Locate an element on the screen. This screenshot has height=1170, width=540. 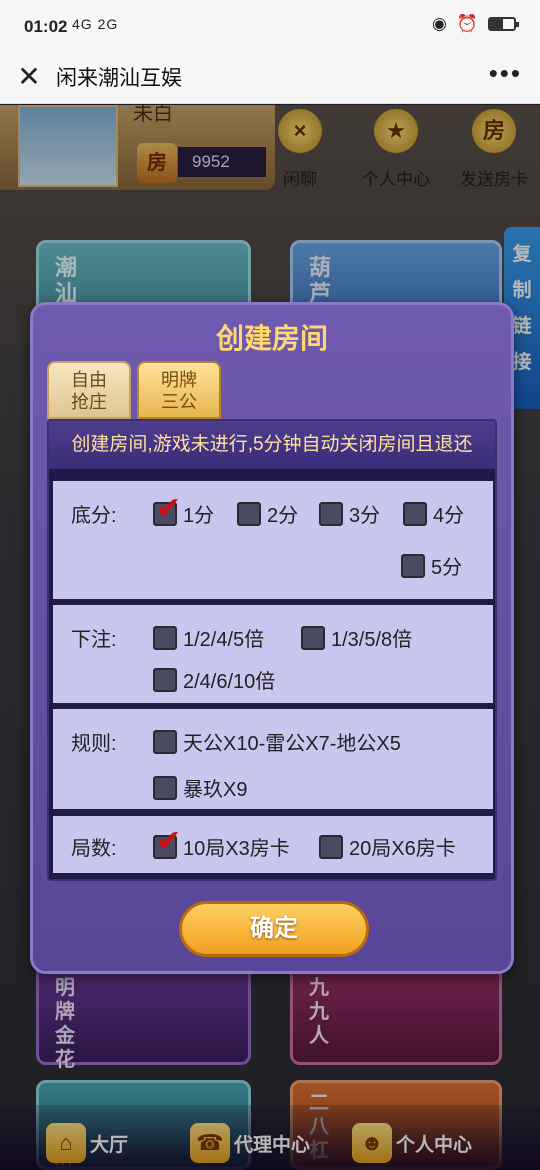
score-option-5: 5分 is located at coordinates (431, 565).